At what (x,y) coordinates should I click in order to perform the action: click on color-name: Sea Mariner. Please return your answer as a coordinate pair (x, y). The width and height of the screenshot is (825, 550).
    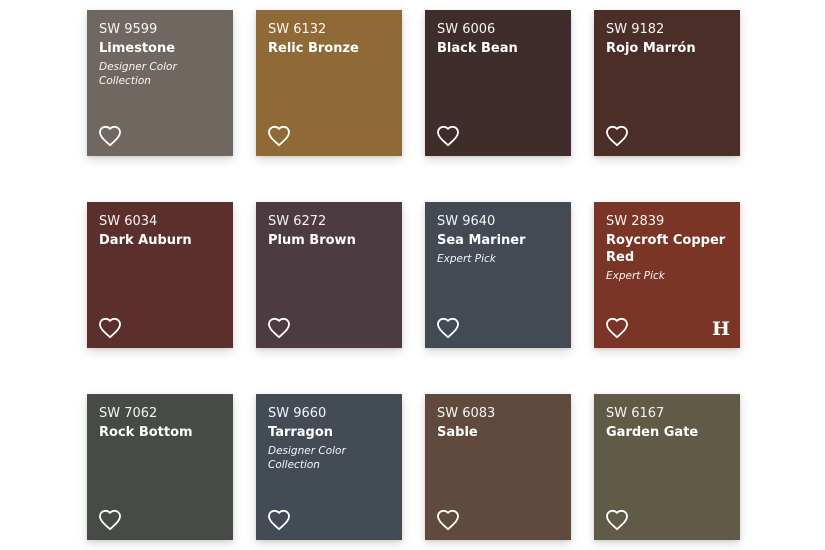
    Looking at the image, I should click on (481, 240).